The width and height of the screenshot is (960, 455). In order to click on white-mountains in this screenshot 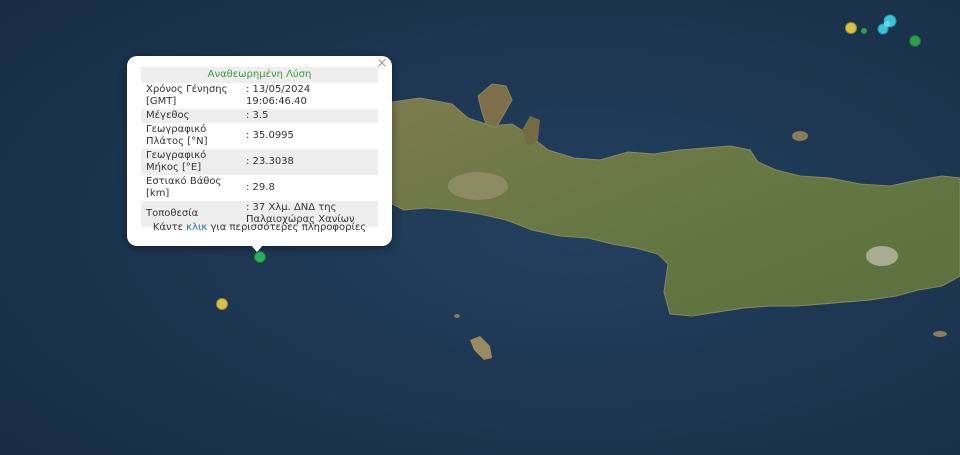, I will do `click(478, 186)`.